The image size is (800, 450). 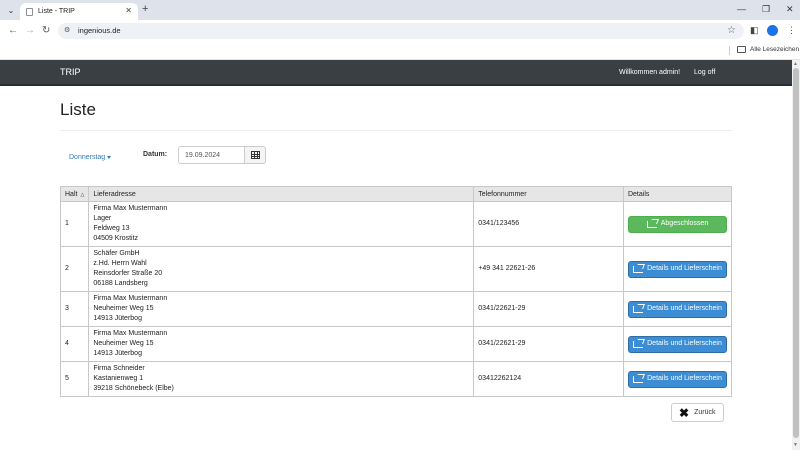 I want to click on forward-arrow-icon: →, so click(x=30, y=31).